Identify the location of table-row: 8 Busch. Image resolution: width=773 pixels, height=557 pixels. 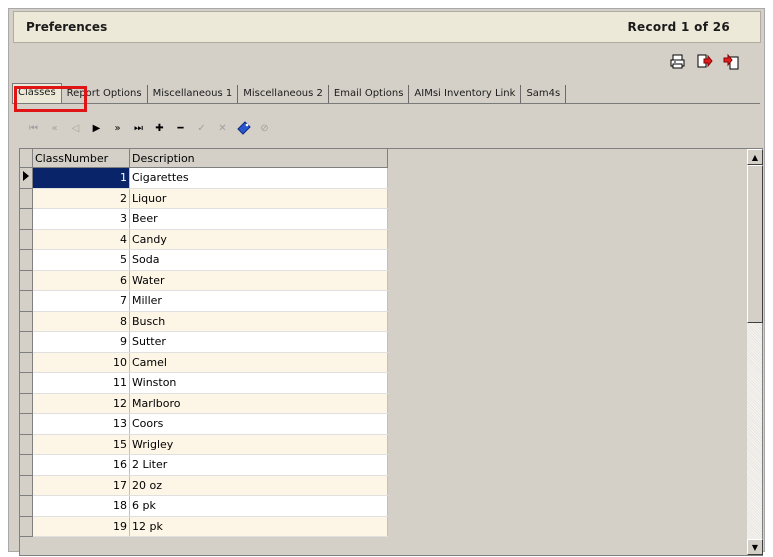
(204, 321).